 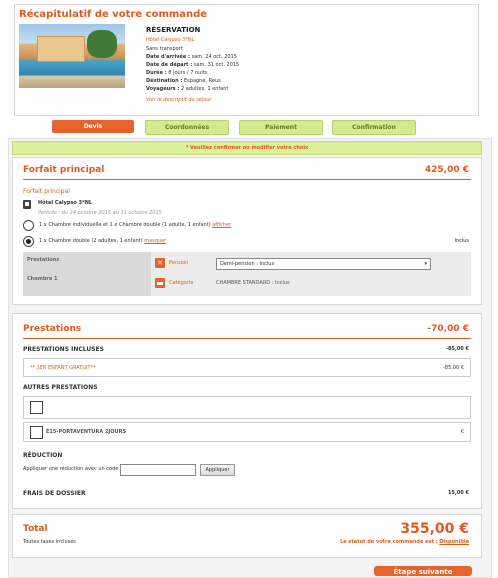 I want to click on forfait-sublabel: Forfait principal, so click(x=46, y=191).